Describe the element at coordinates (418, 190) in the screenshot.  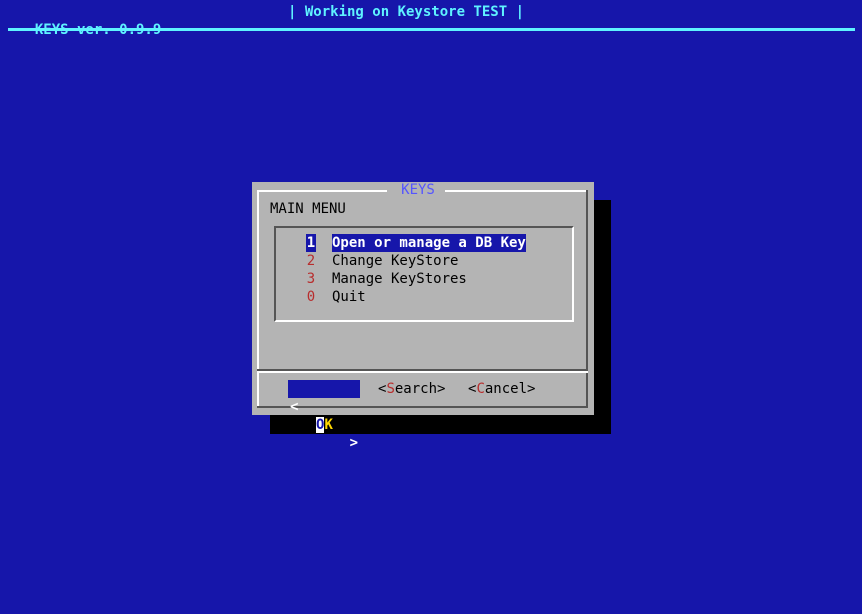
I see `dialog-title: KEYS` at that location.